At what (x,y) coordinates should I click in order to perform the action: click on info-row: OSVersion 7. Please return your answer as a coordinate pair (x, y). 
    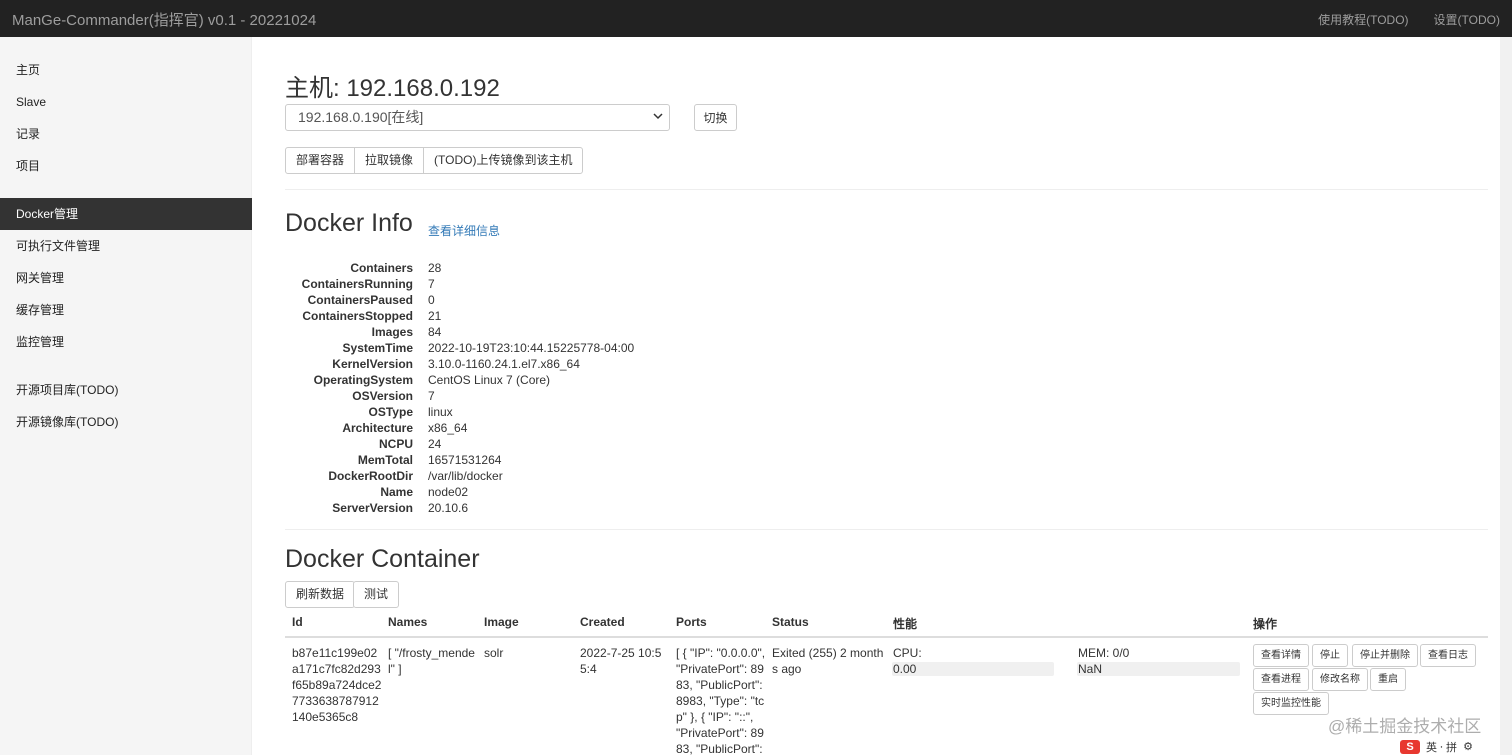
    Looking at the image, I should click on (535, 396).